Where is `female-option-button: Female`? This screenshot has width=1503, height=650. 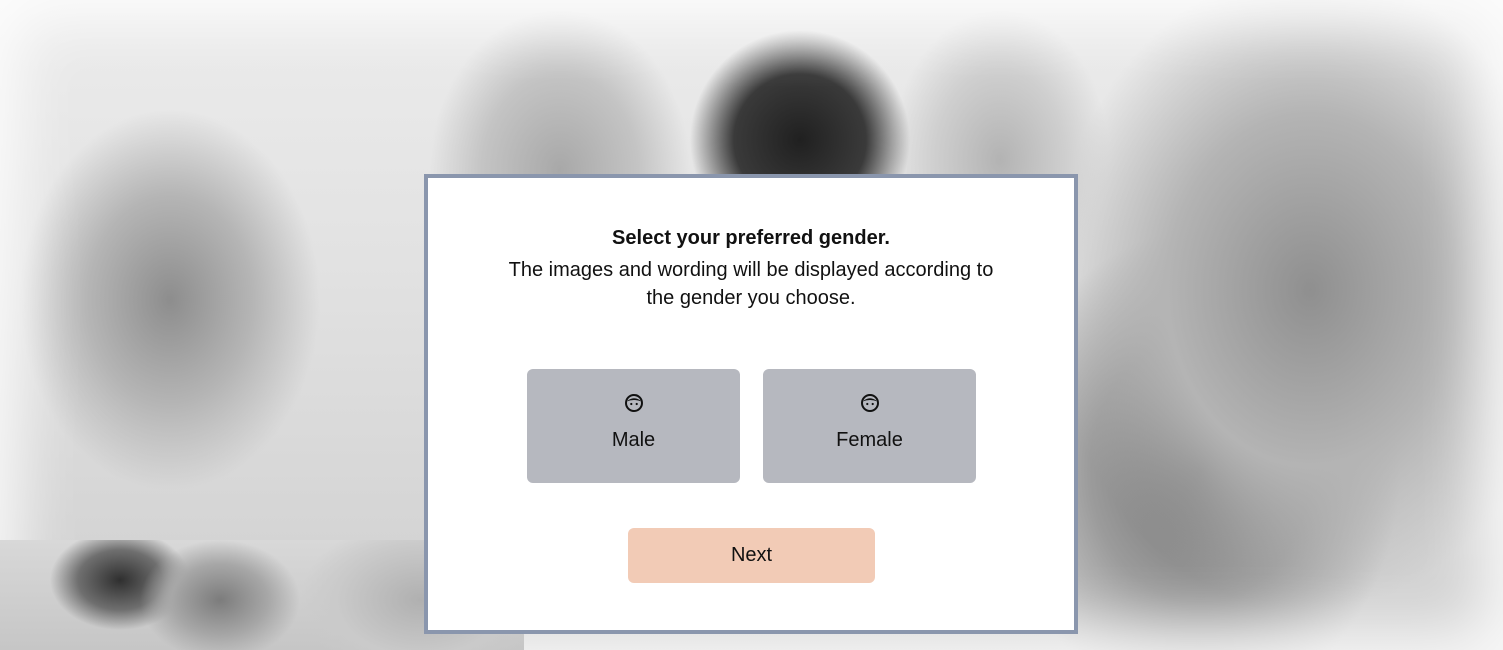 female-option-button: Female is located at coordinates (869, 426).